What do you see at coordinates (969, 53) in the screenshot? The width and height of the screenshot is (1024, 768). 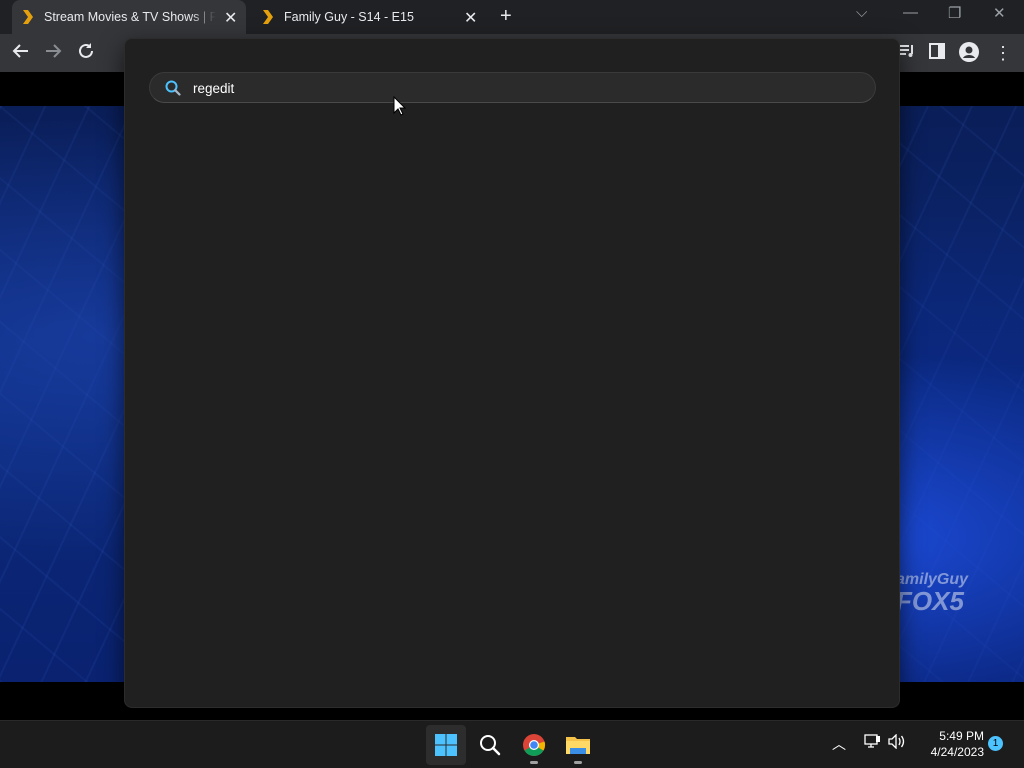 I see `profile-icon` at bounding box center [969, 53].